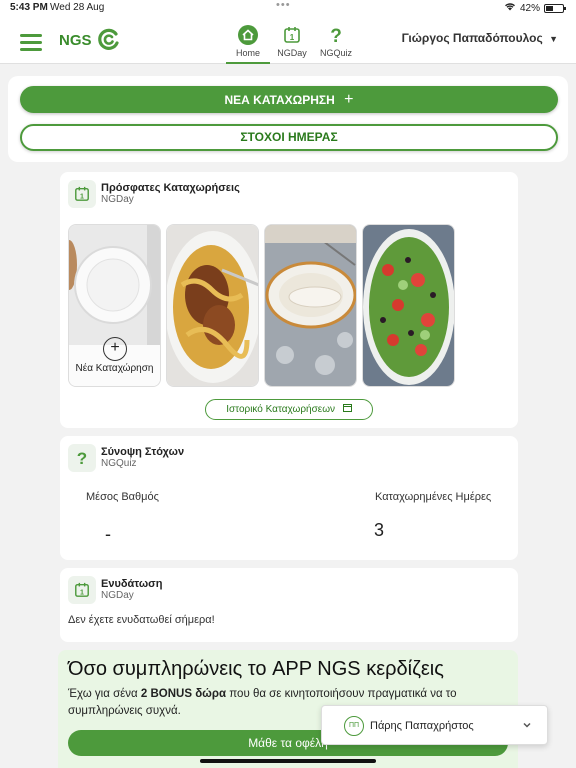  I want to click on chevron-down-icon, so click(527, 727).